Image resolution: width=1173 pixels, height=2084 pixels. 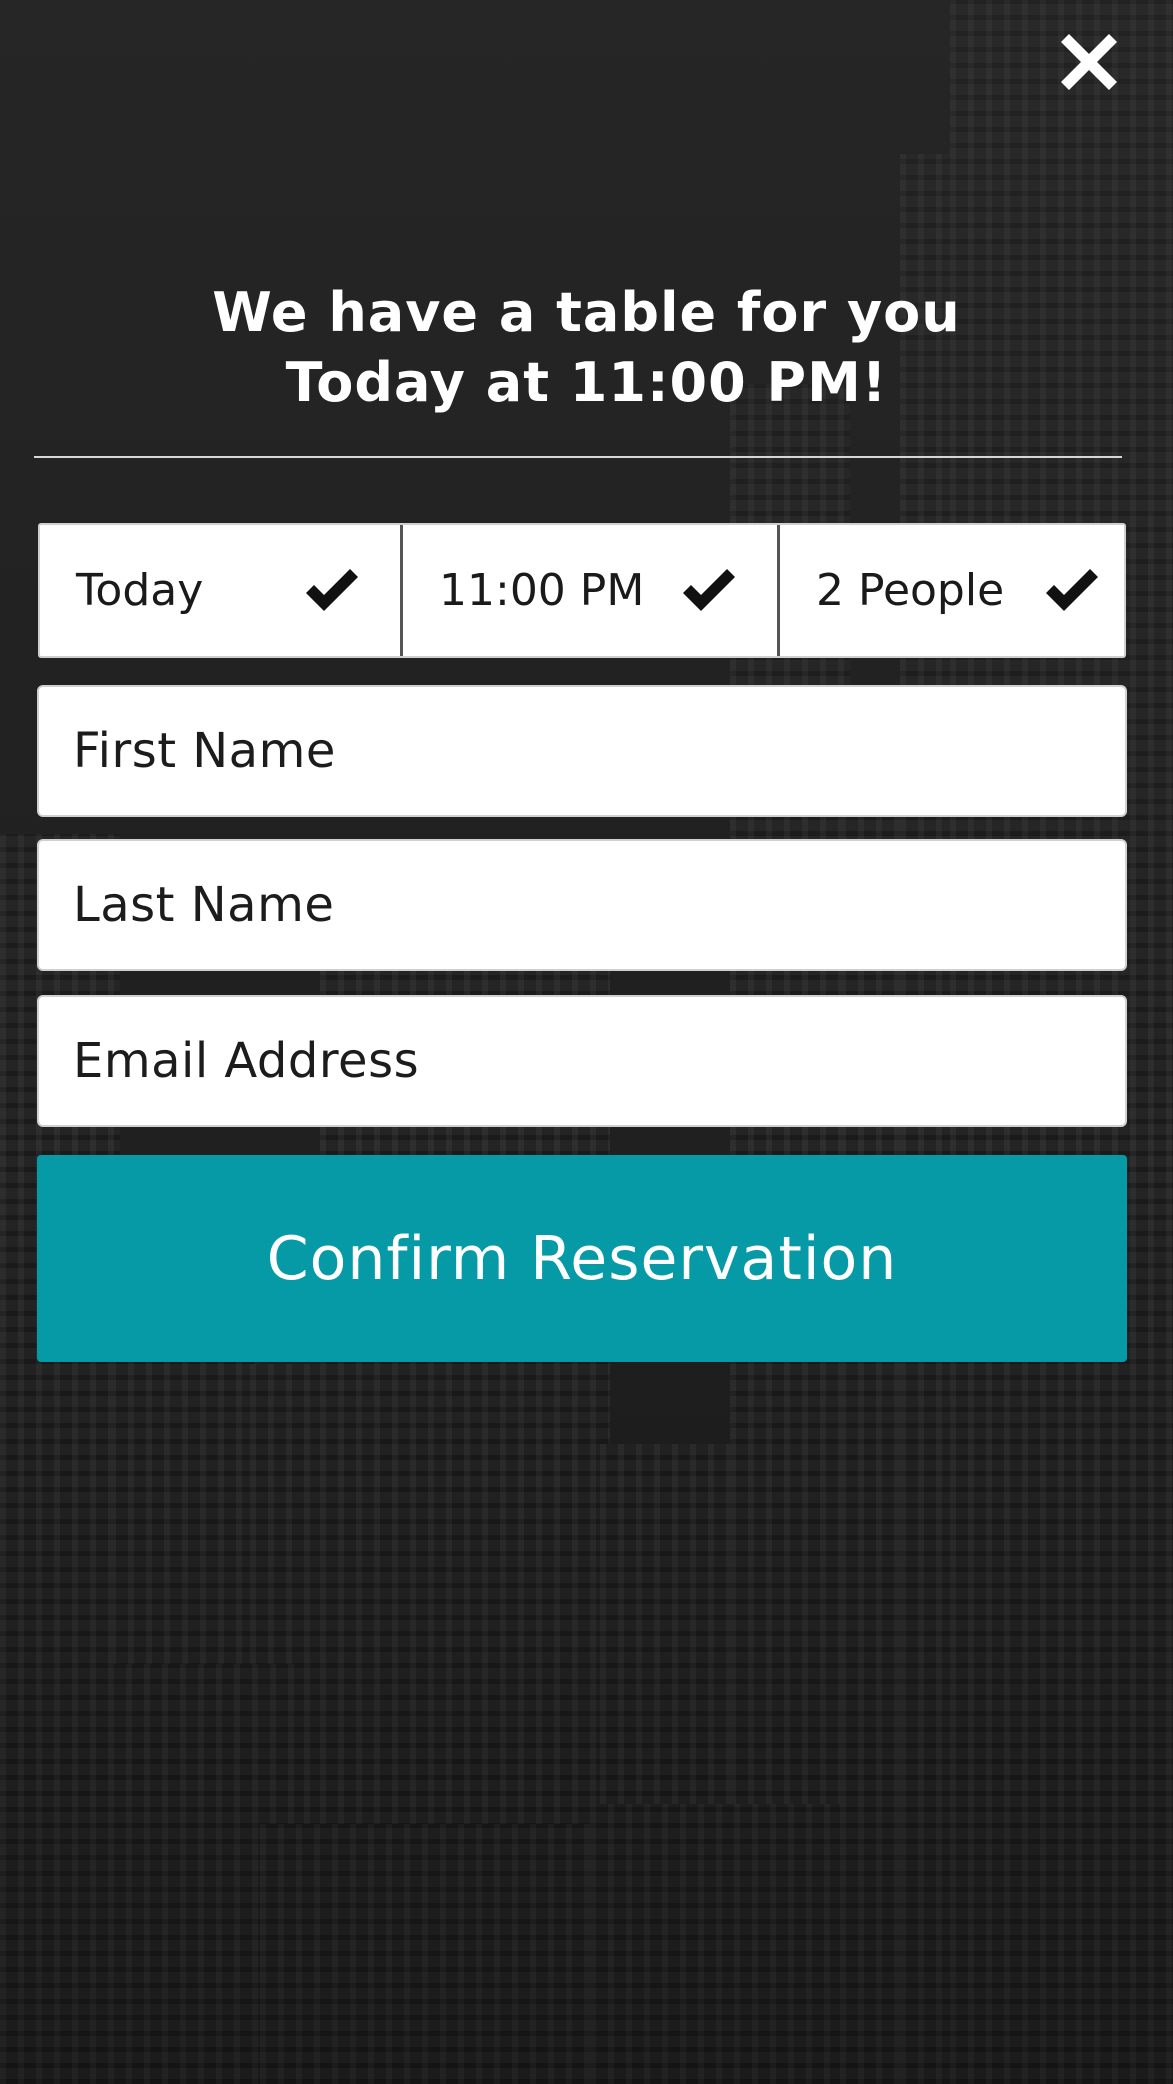 What do you see at coordinates (586, 382) in the screenshot?
I see `headline-line-2: Today at 11:00 PM!` at bounding box center [586, 382].